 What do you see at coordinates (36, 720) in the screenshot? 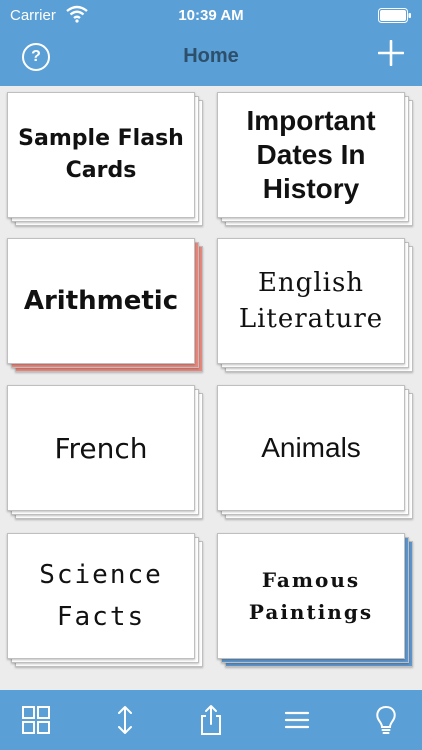
I see `grid-icon` at bounding box center [36, 720].